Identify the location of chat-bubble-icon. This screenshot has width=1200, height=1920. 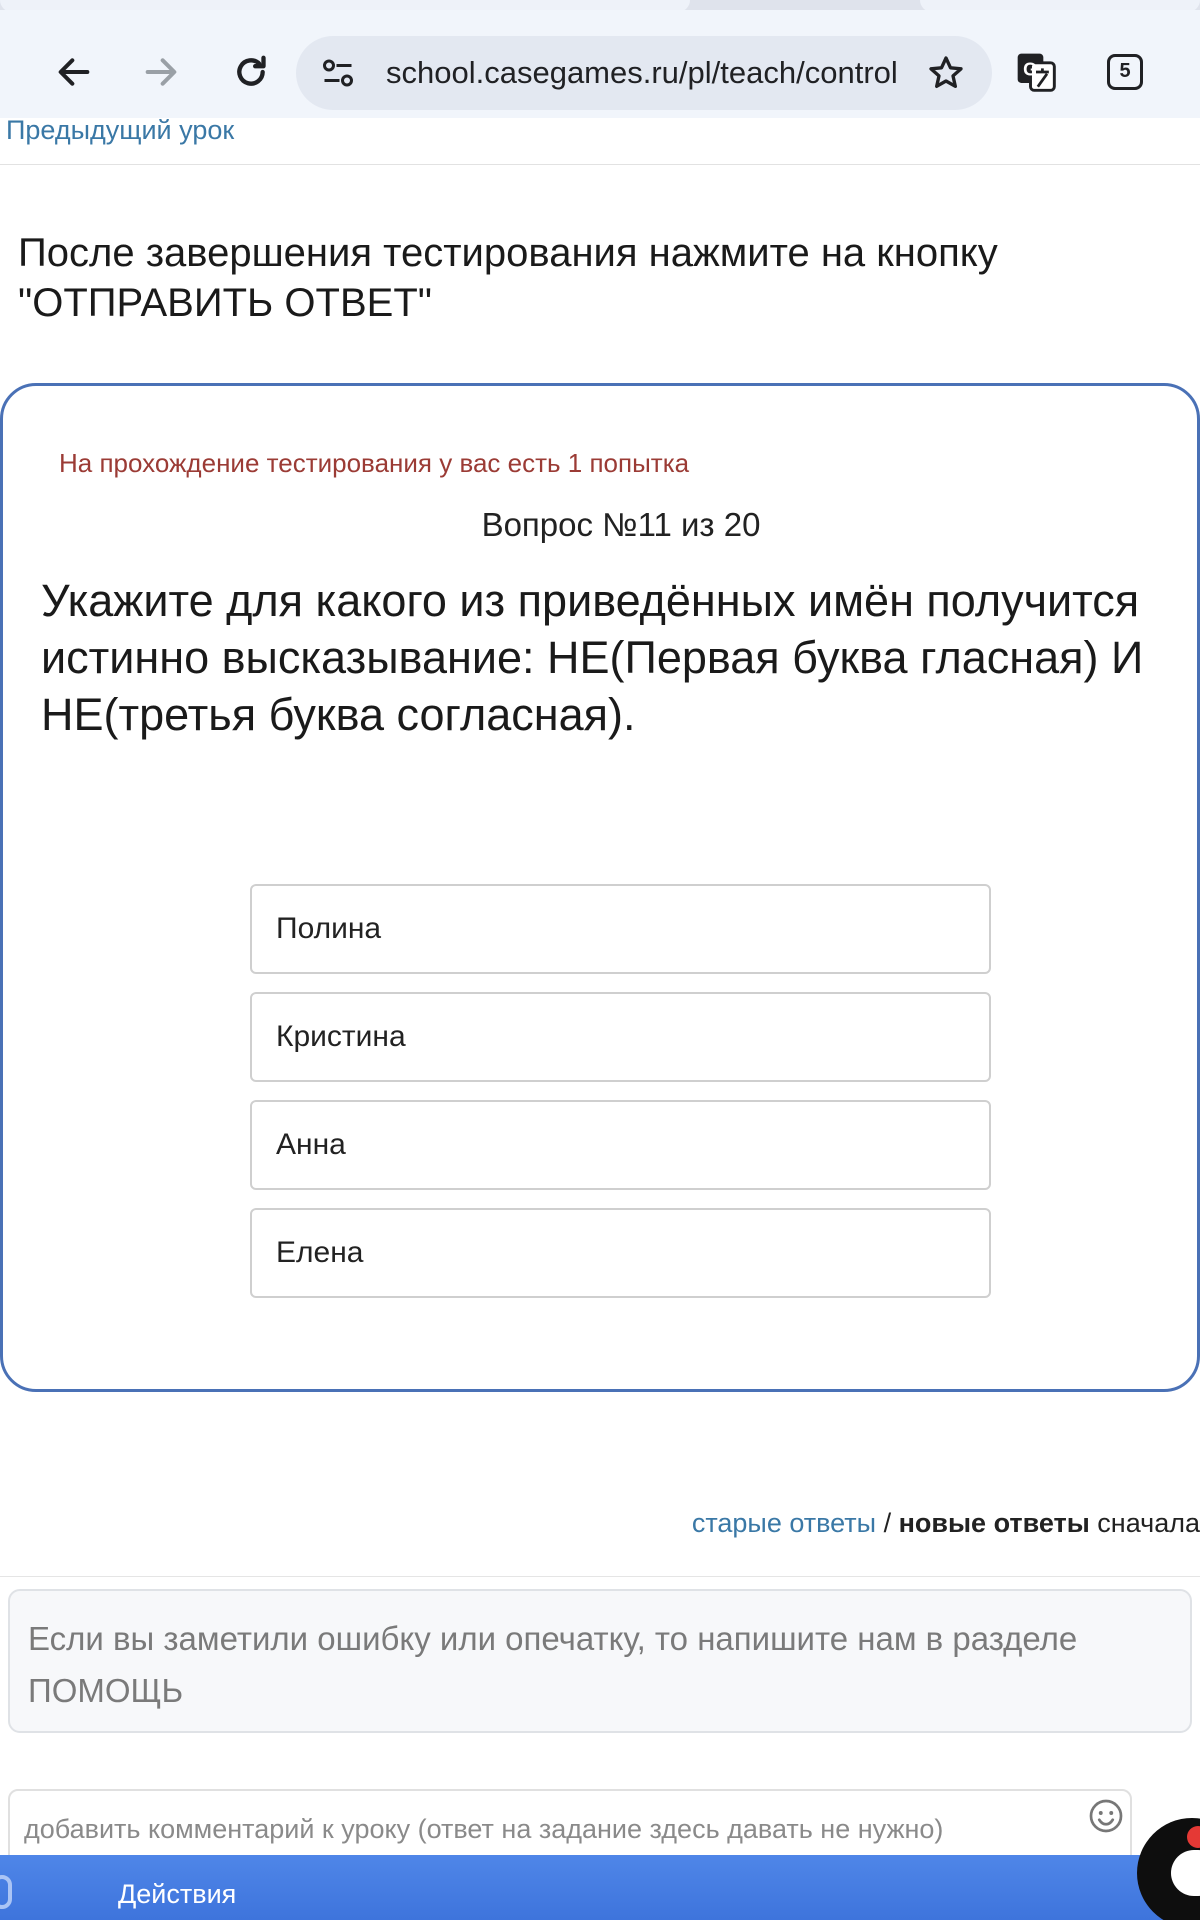
(1168, 1869).